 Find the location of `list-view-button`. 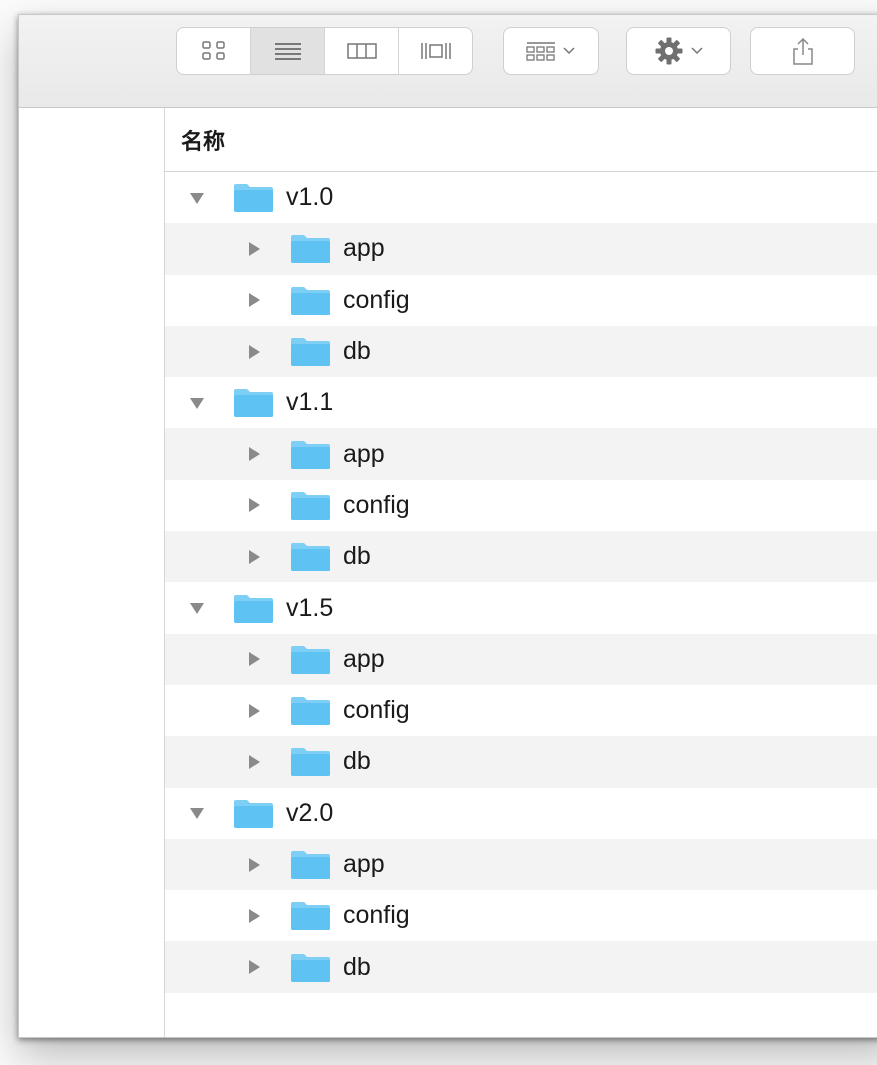

list-view-button is located at coordinates (288, 51).